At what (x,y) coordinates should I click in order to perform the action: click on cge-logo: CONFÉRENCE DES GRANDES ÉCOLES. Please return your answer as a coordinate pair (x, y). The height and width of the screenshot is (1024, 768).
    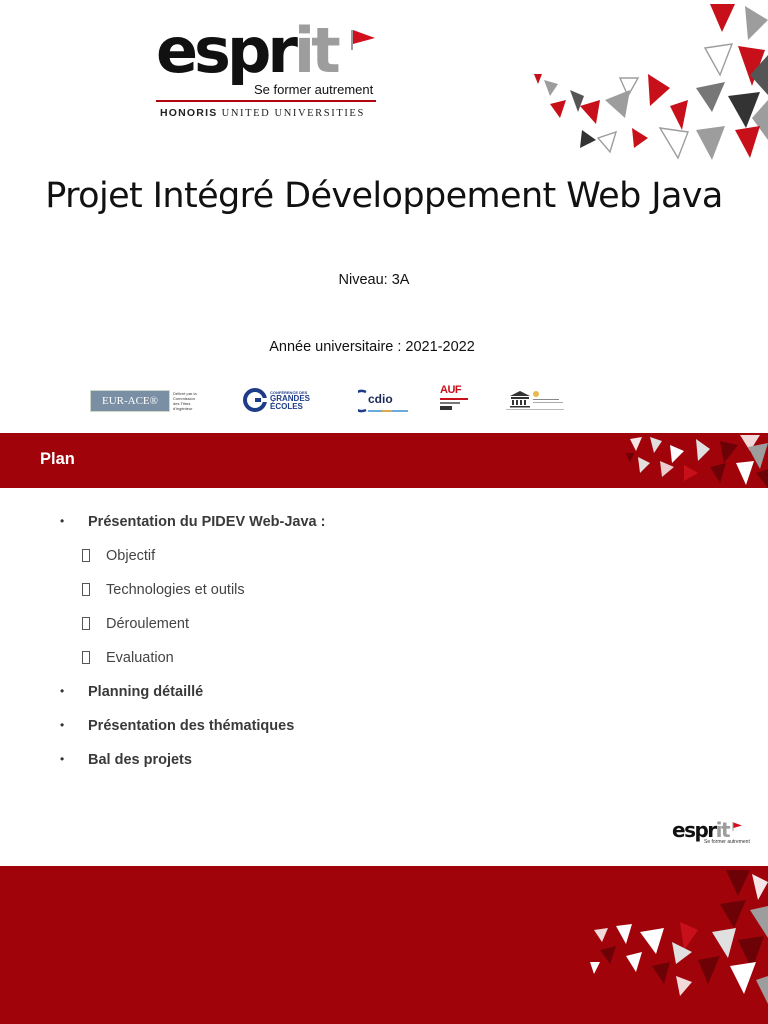
    Looking at the image, I should click on (276, 400).